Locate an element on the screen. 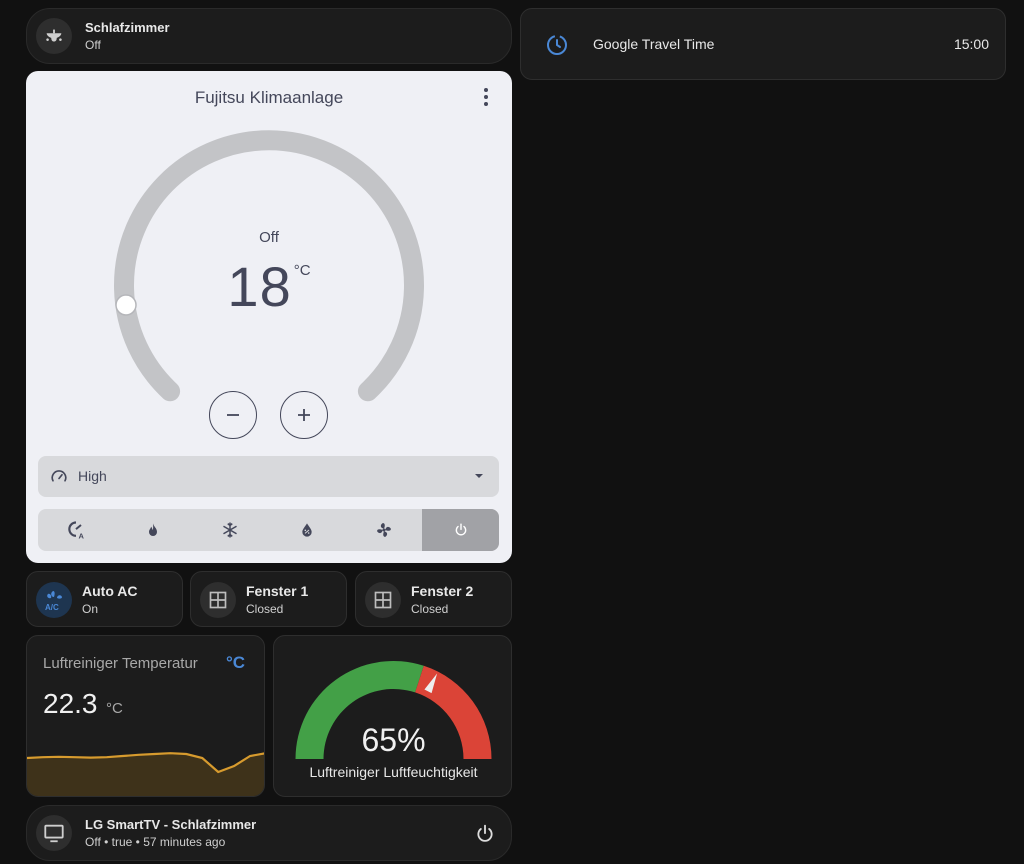  sensor-value: 22.3 is located at coordinates (70, 703).